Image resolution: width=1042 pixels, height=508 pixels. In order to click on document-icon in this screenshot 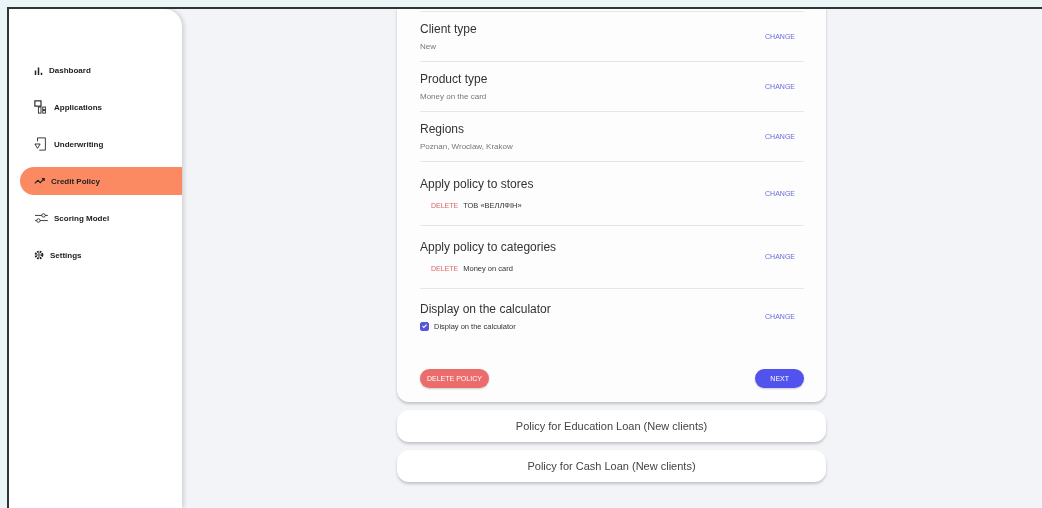, I will do `click(41, 144)`.